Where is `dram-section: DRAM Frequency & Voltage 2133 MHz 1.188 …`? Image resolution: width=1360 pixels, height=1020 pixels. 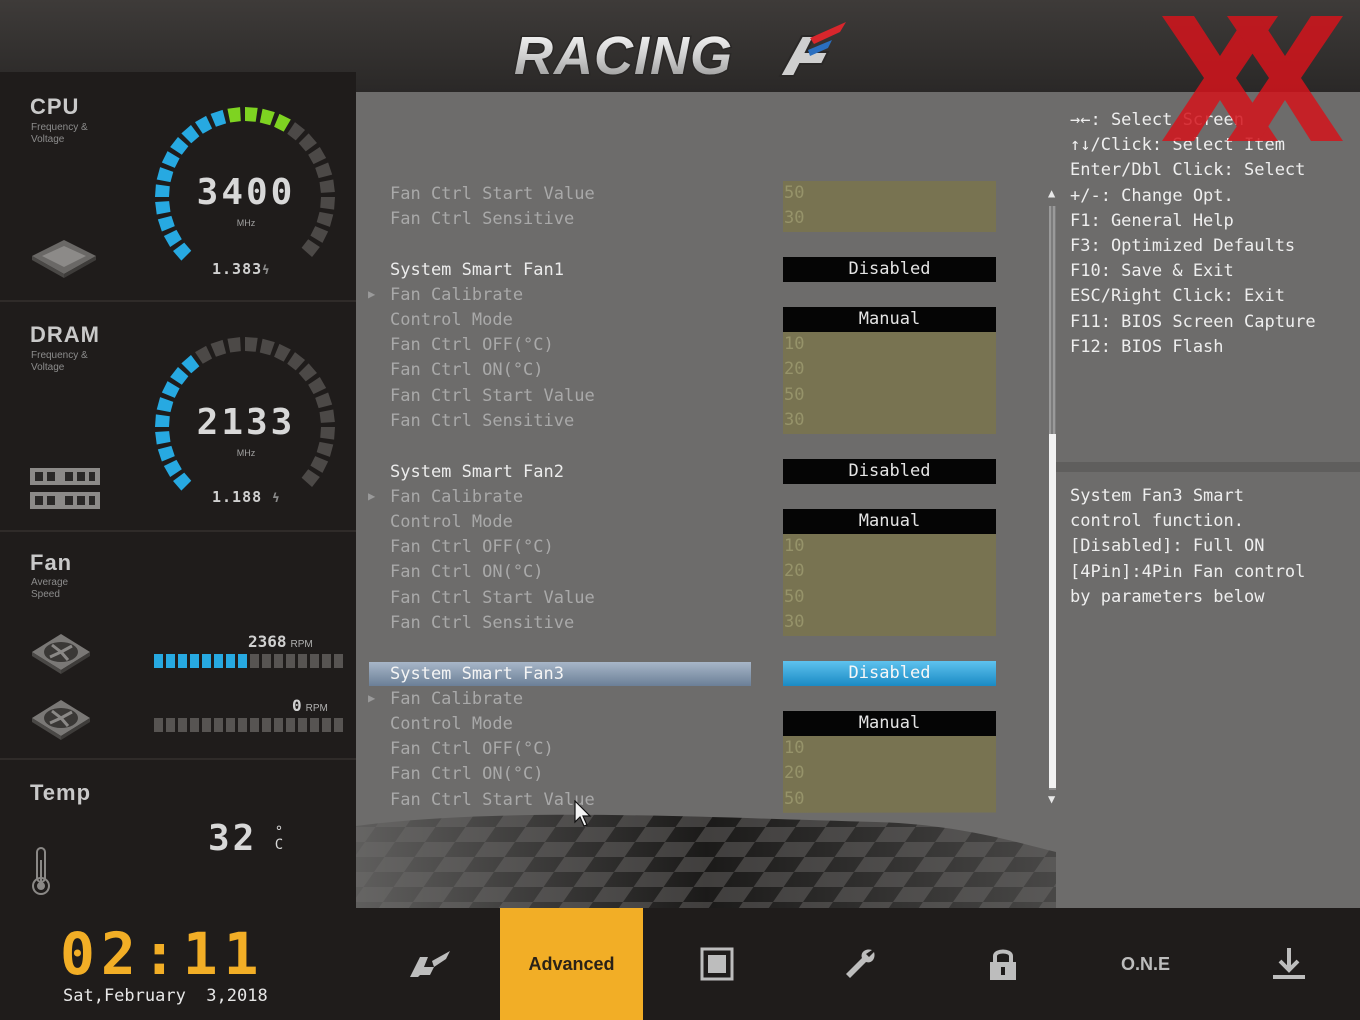
dram-section: DRAM Frequency & Voltage 2133 MHz 1.188 … is located at coordinates (178, 417).